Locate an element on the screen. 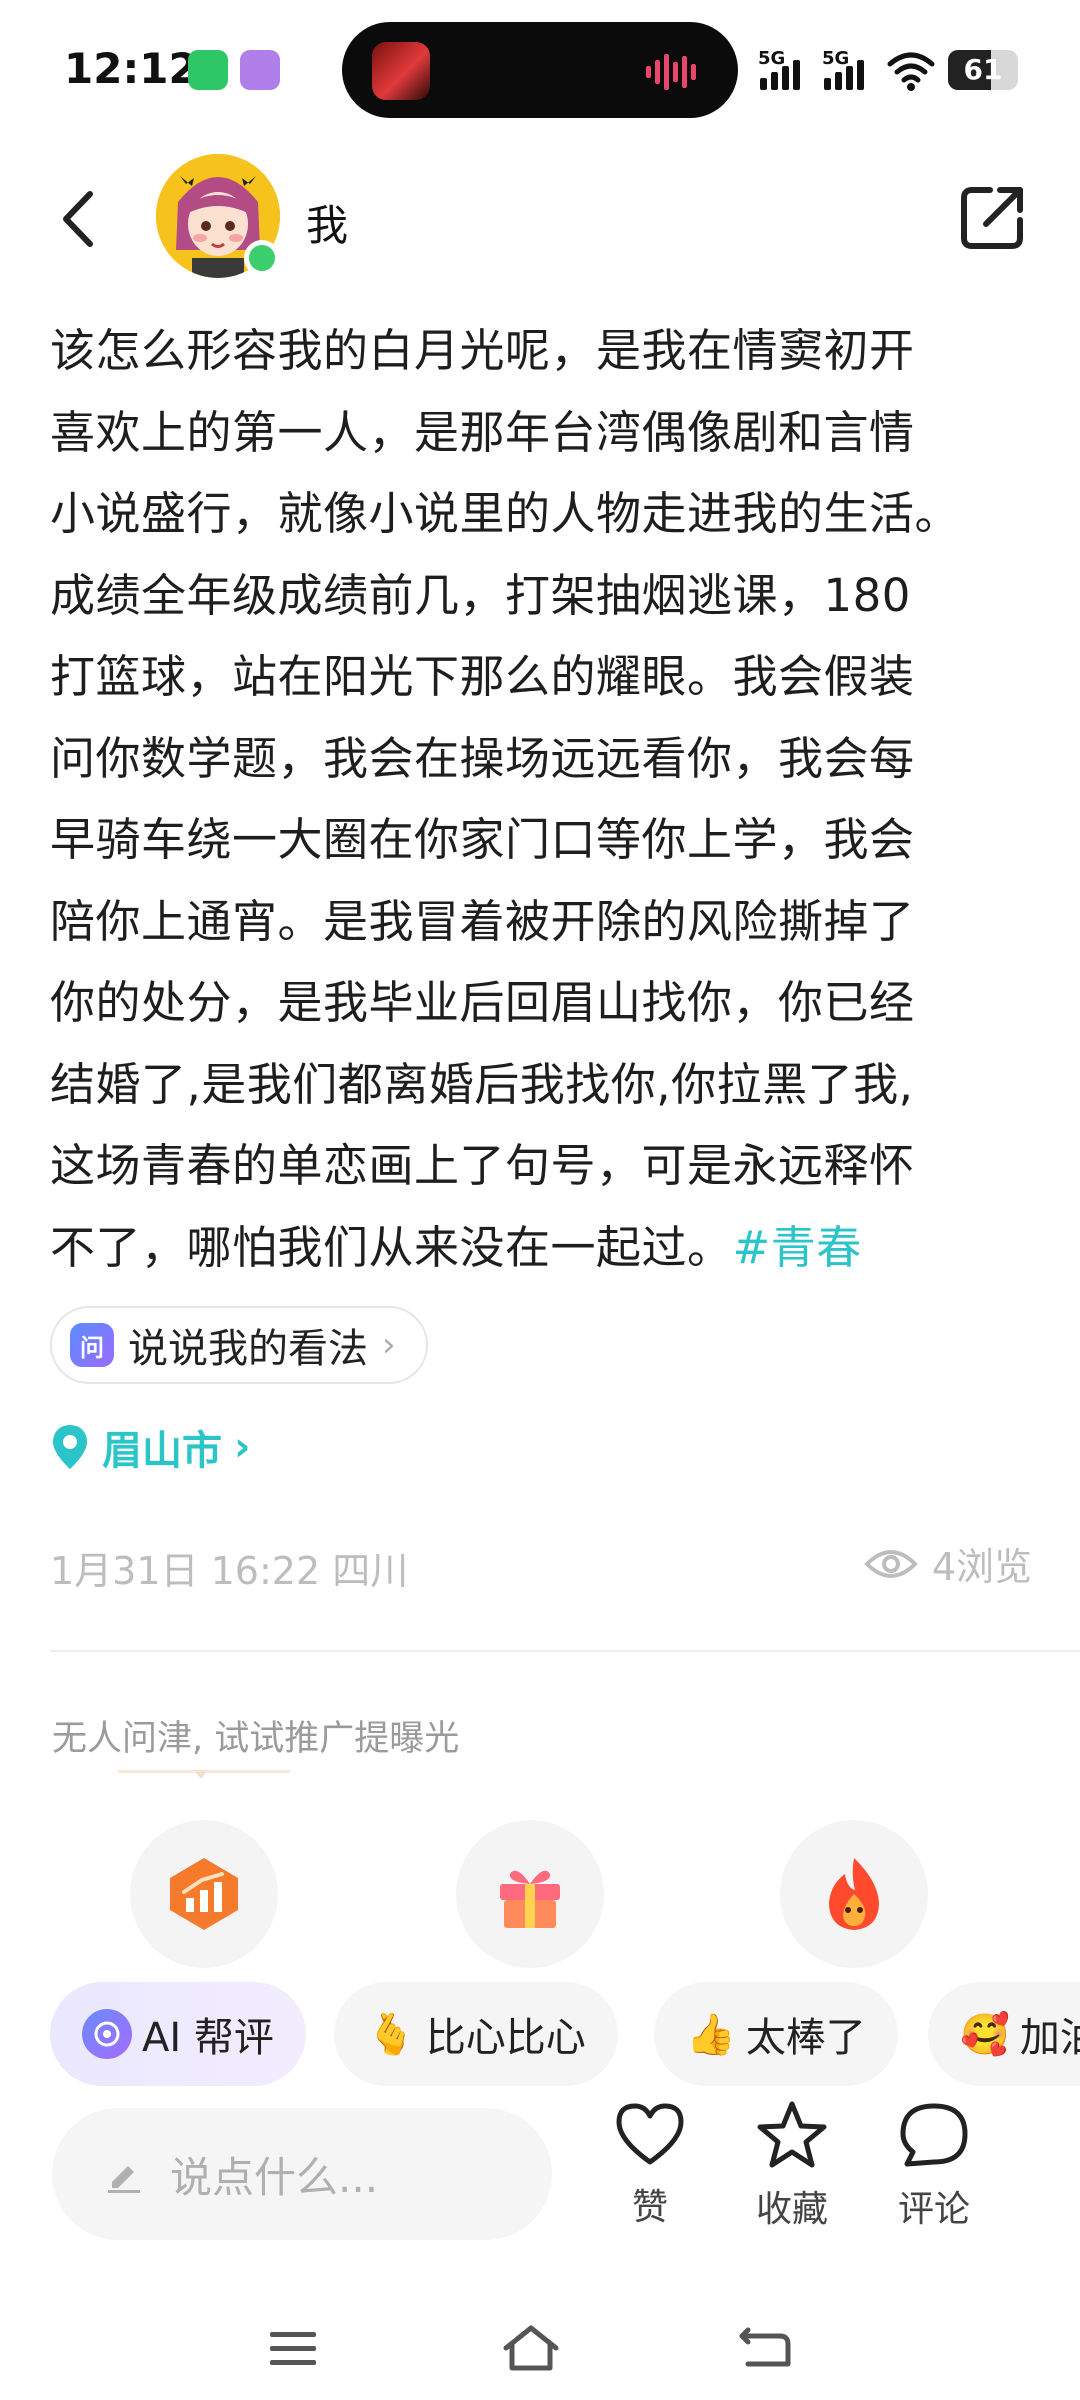 This screenshot has width=1080, height=2400. wifi-icon is located at coordinates (911, 71).